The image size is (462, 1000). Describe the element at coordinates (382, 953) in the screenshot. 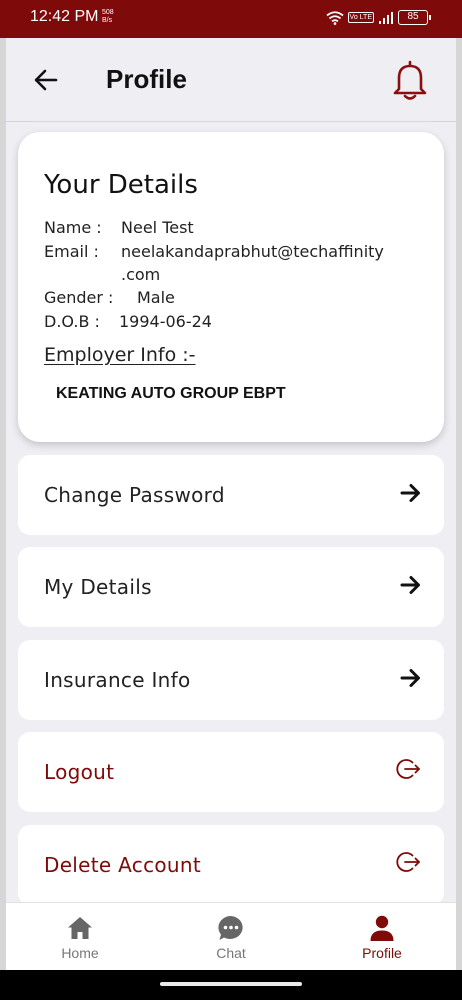

I see `nav-profile-label: Profile` at that location.